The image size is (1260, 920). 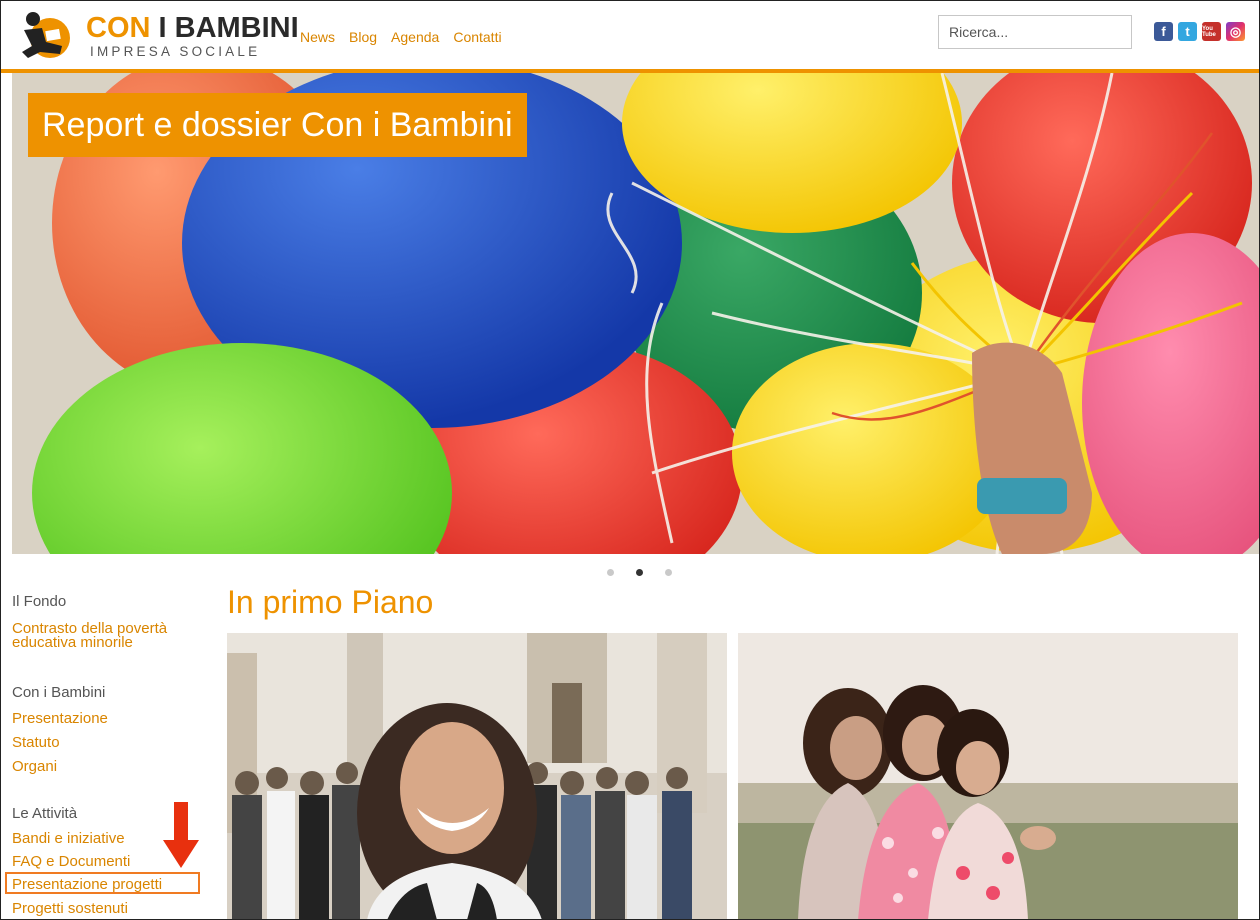 What do you see at coordinates (68, 838) in the screenshot?
I see `sidebar-link-bandi: Bandi e iniziative` at bounding box center [68, 838].